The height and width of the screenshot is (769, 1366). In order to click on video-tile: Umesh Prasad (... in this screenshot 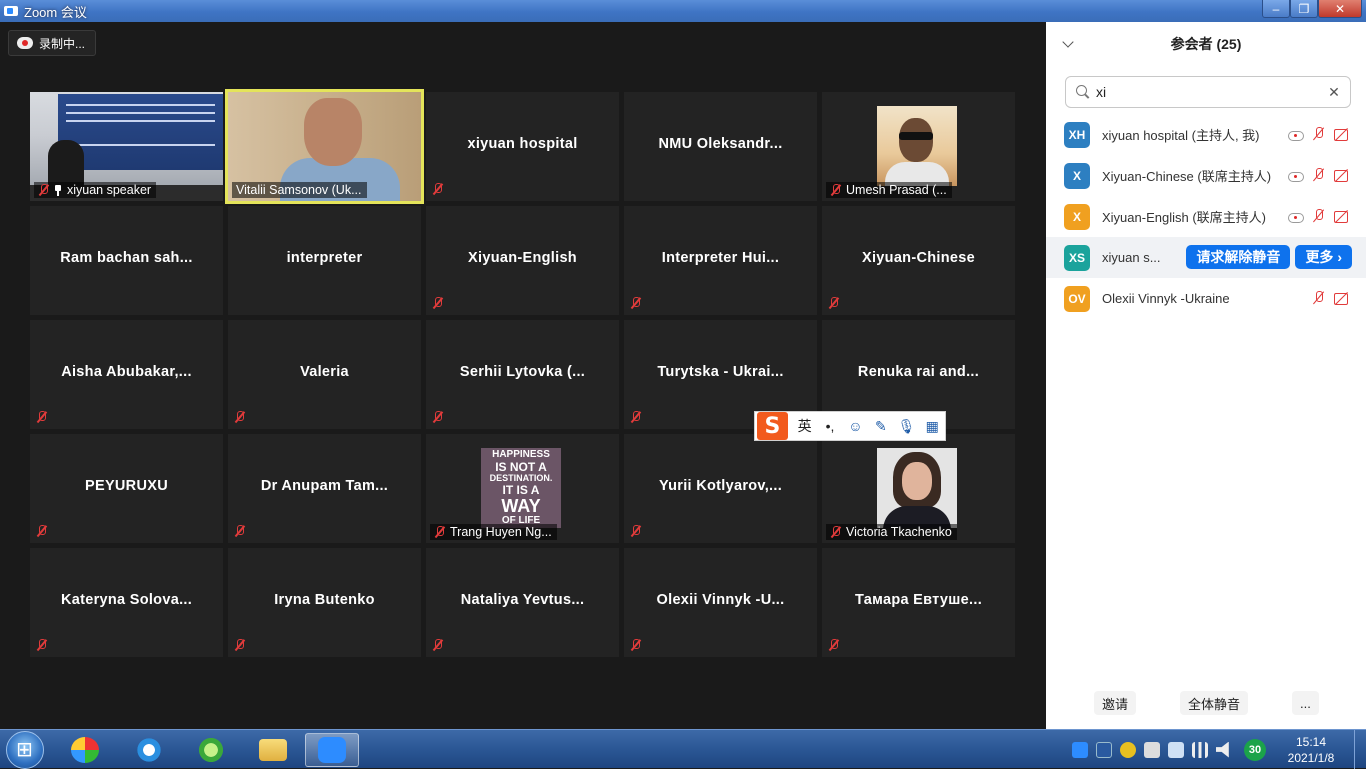, I will do `click(918, 146)`.